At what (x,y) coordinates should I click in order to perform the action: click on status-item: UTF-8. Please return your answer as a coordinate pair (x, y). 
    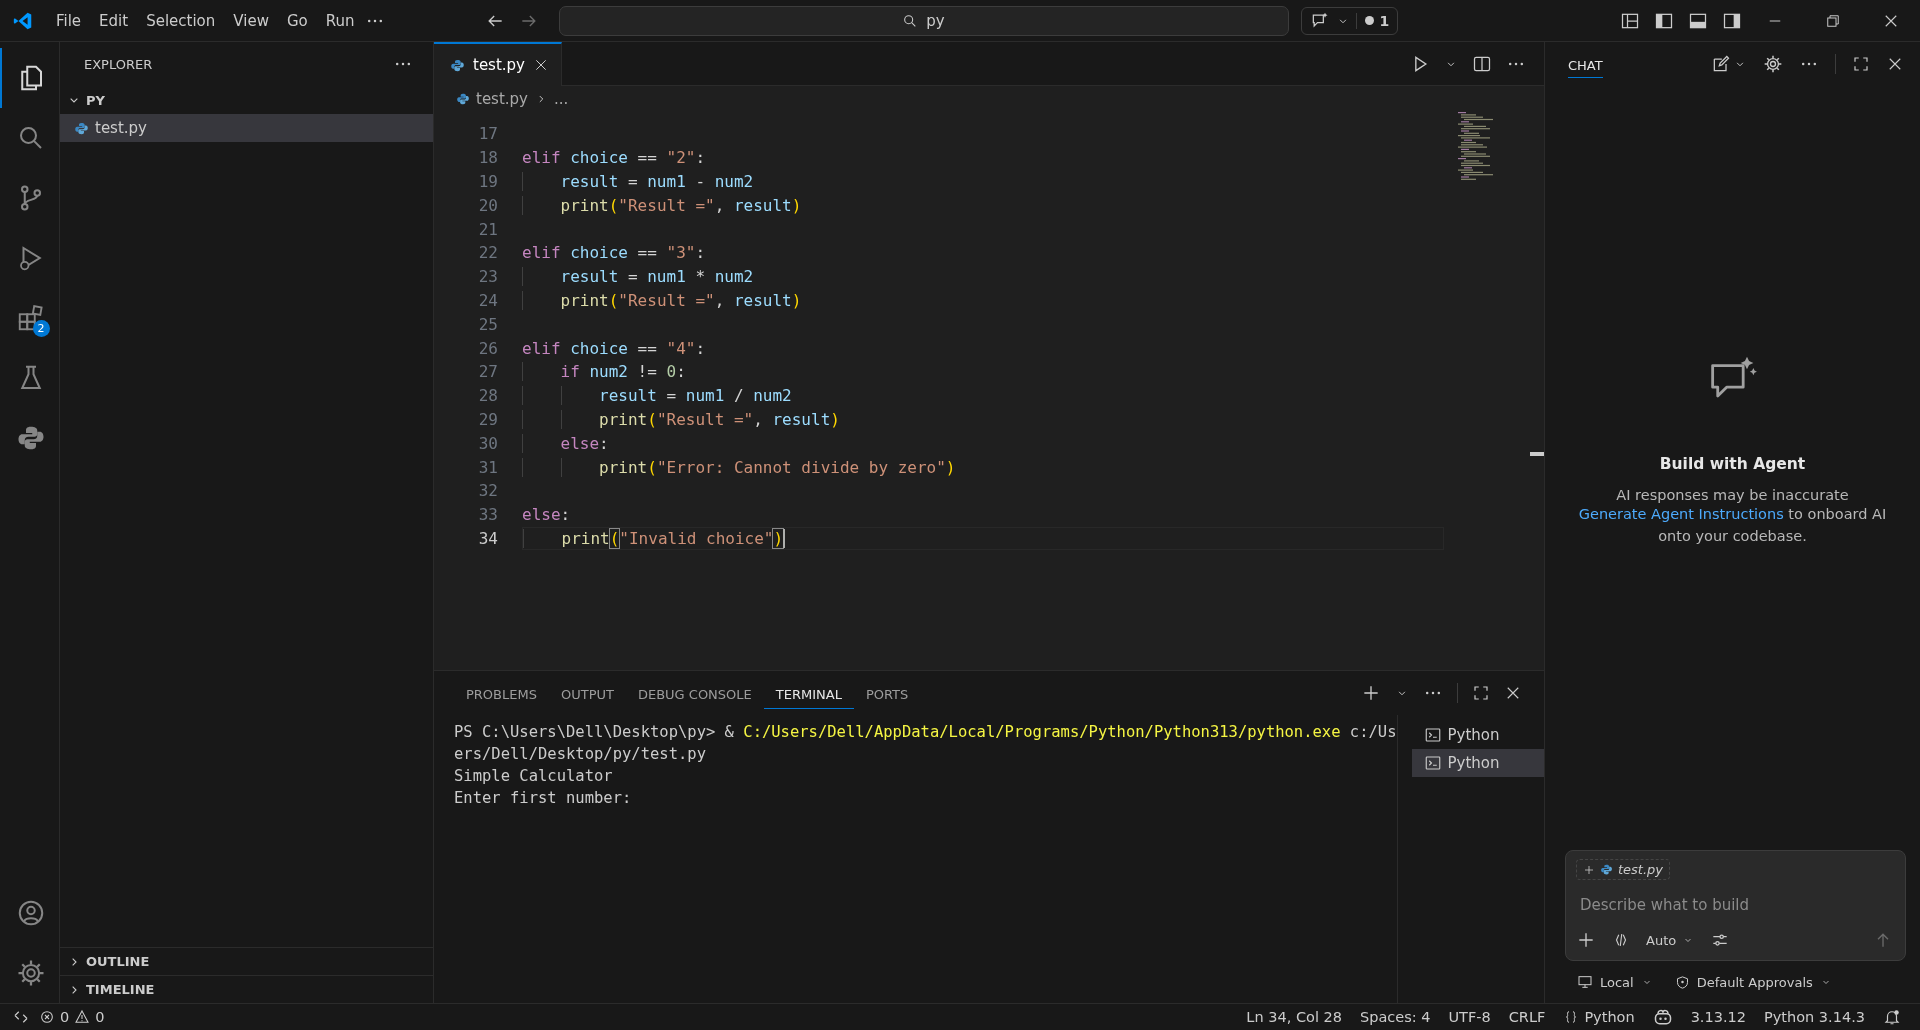
    Looking at the image, I should click on (1469, 1017).